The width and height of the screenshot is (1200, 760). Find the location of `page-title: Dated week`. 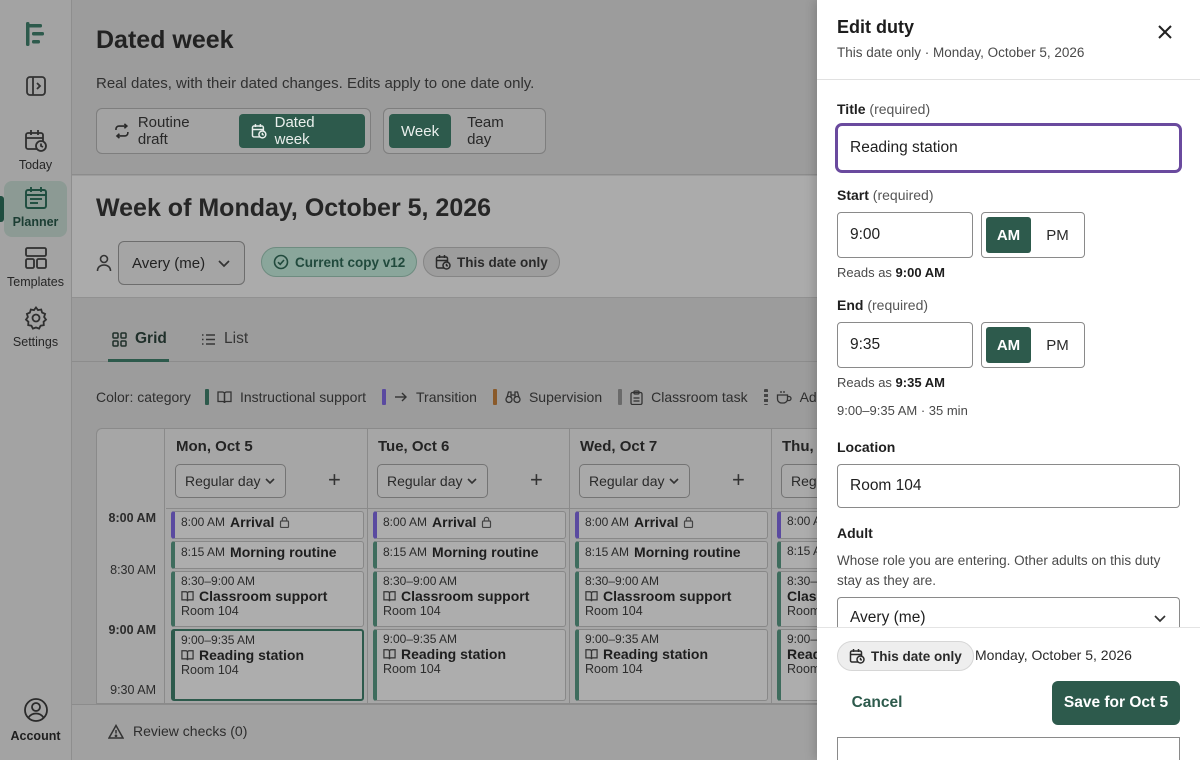

page-title: Dated week is located at coordinates (165, 40).